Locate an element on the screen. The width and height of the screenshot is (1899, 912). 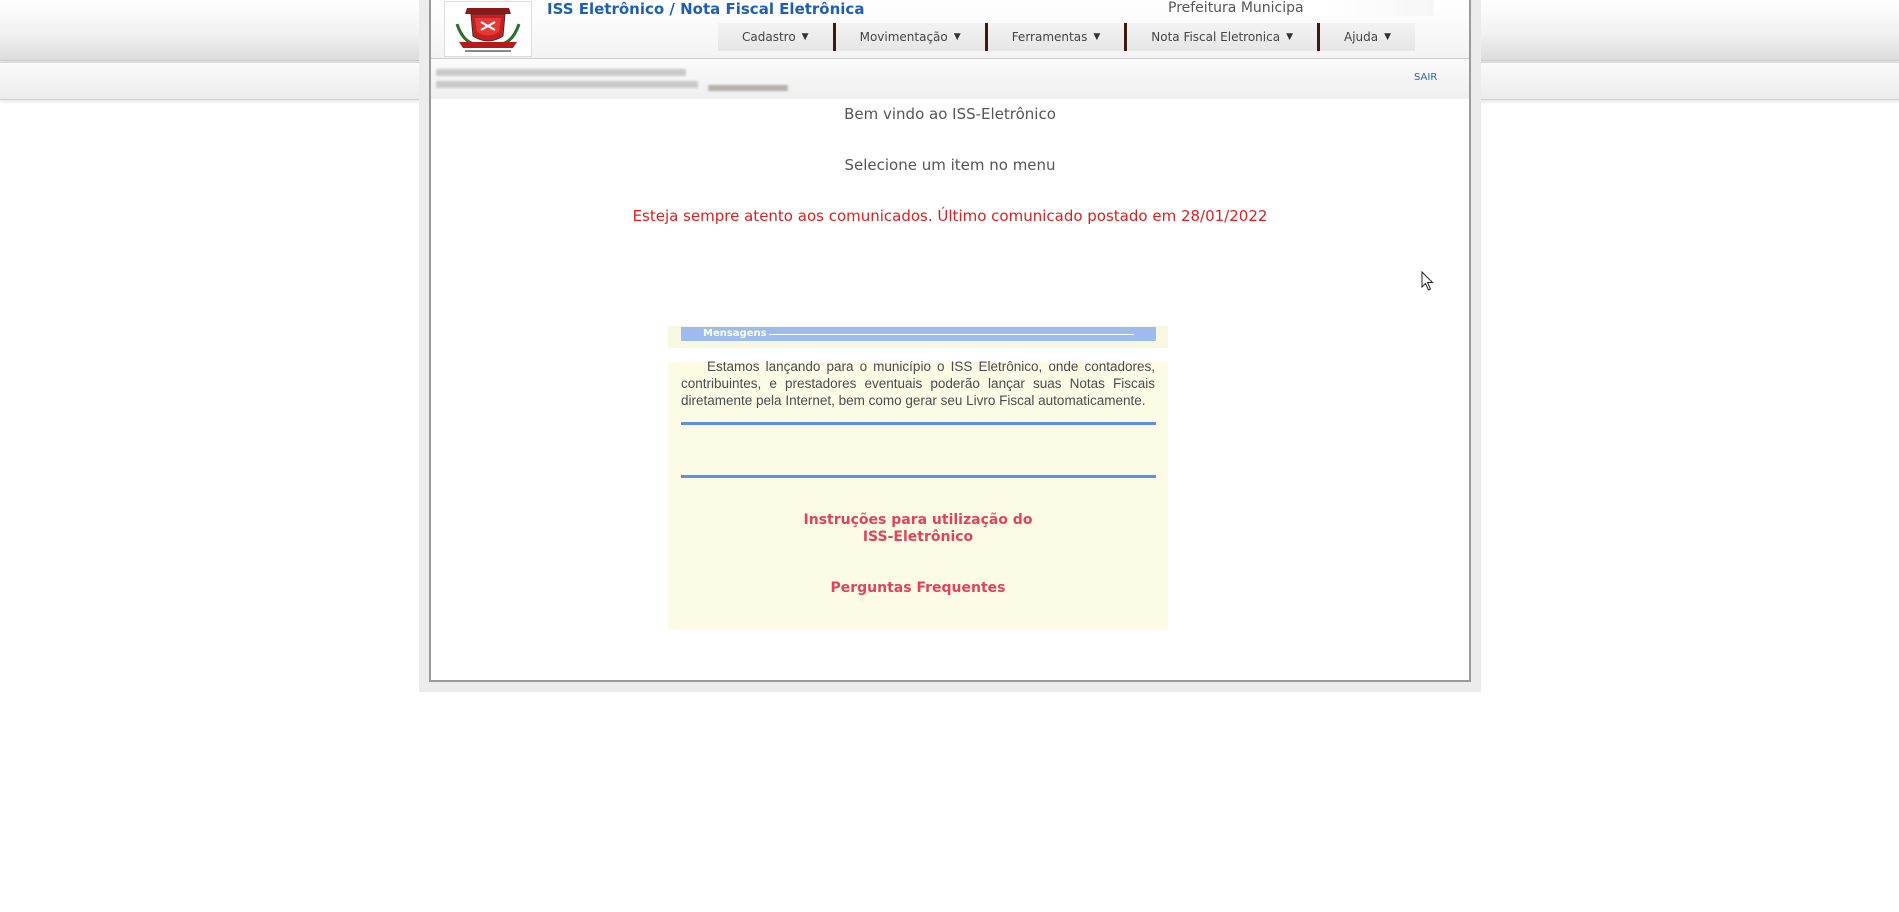
instructions-line-2: ISS-Eletrônico is located at coordinates (918, 537).